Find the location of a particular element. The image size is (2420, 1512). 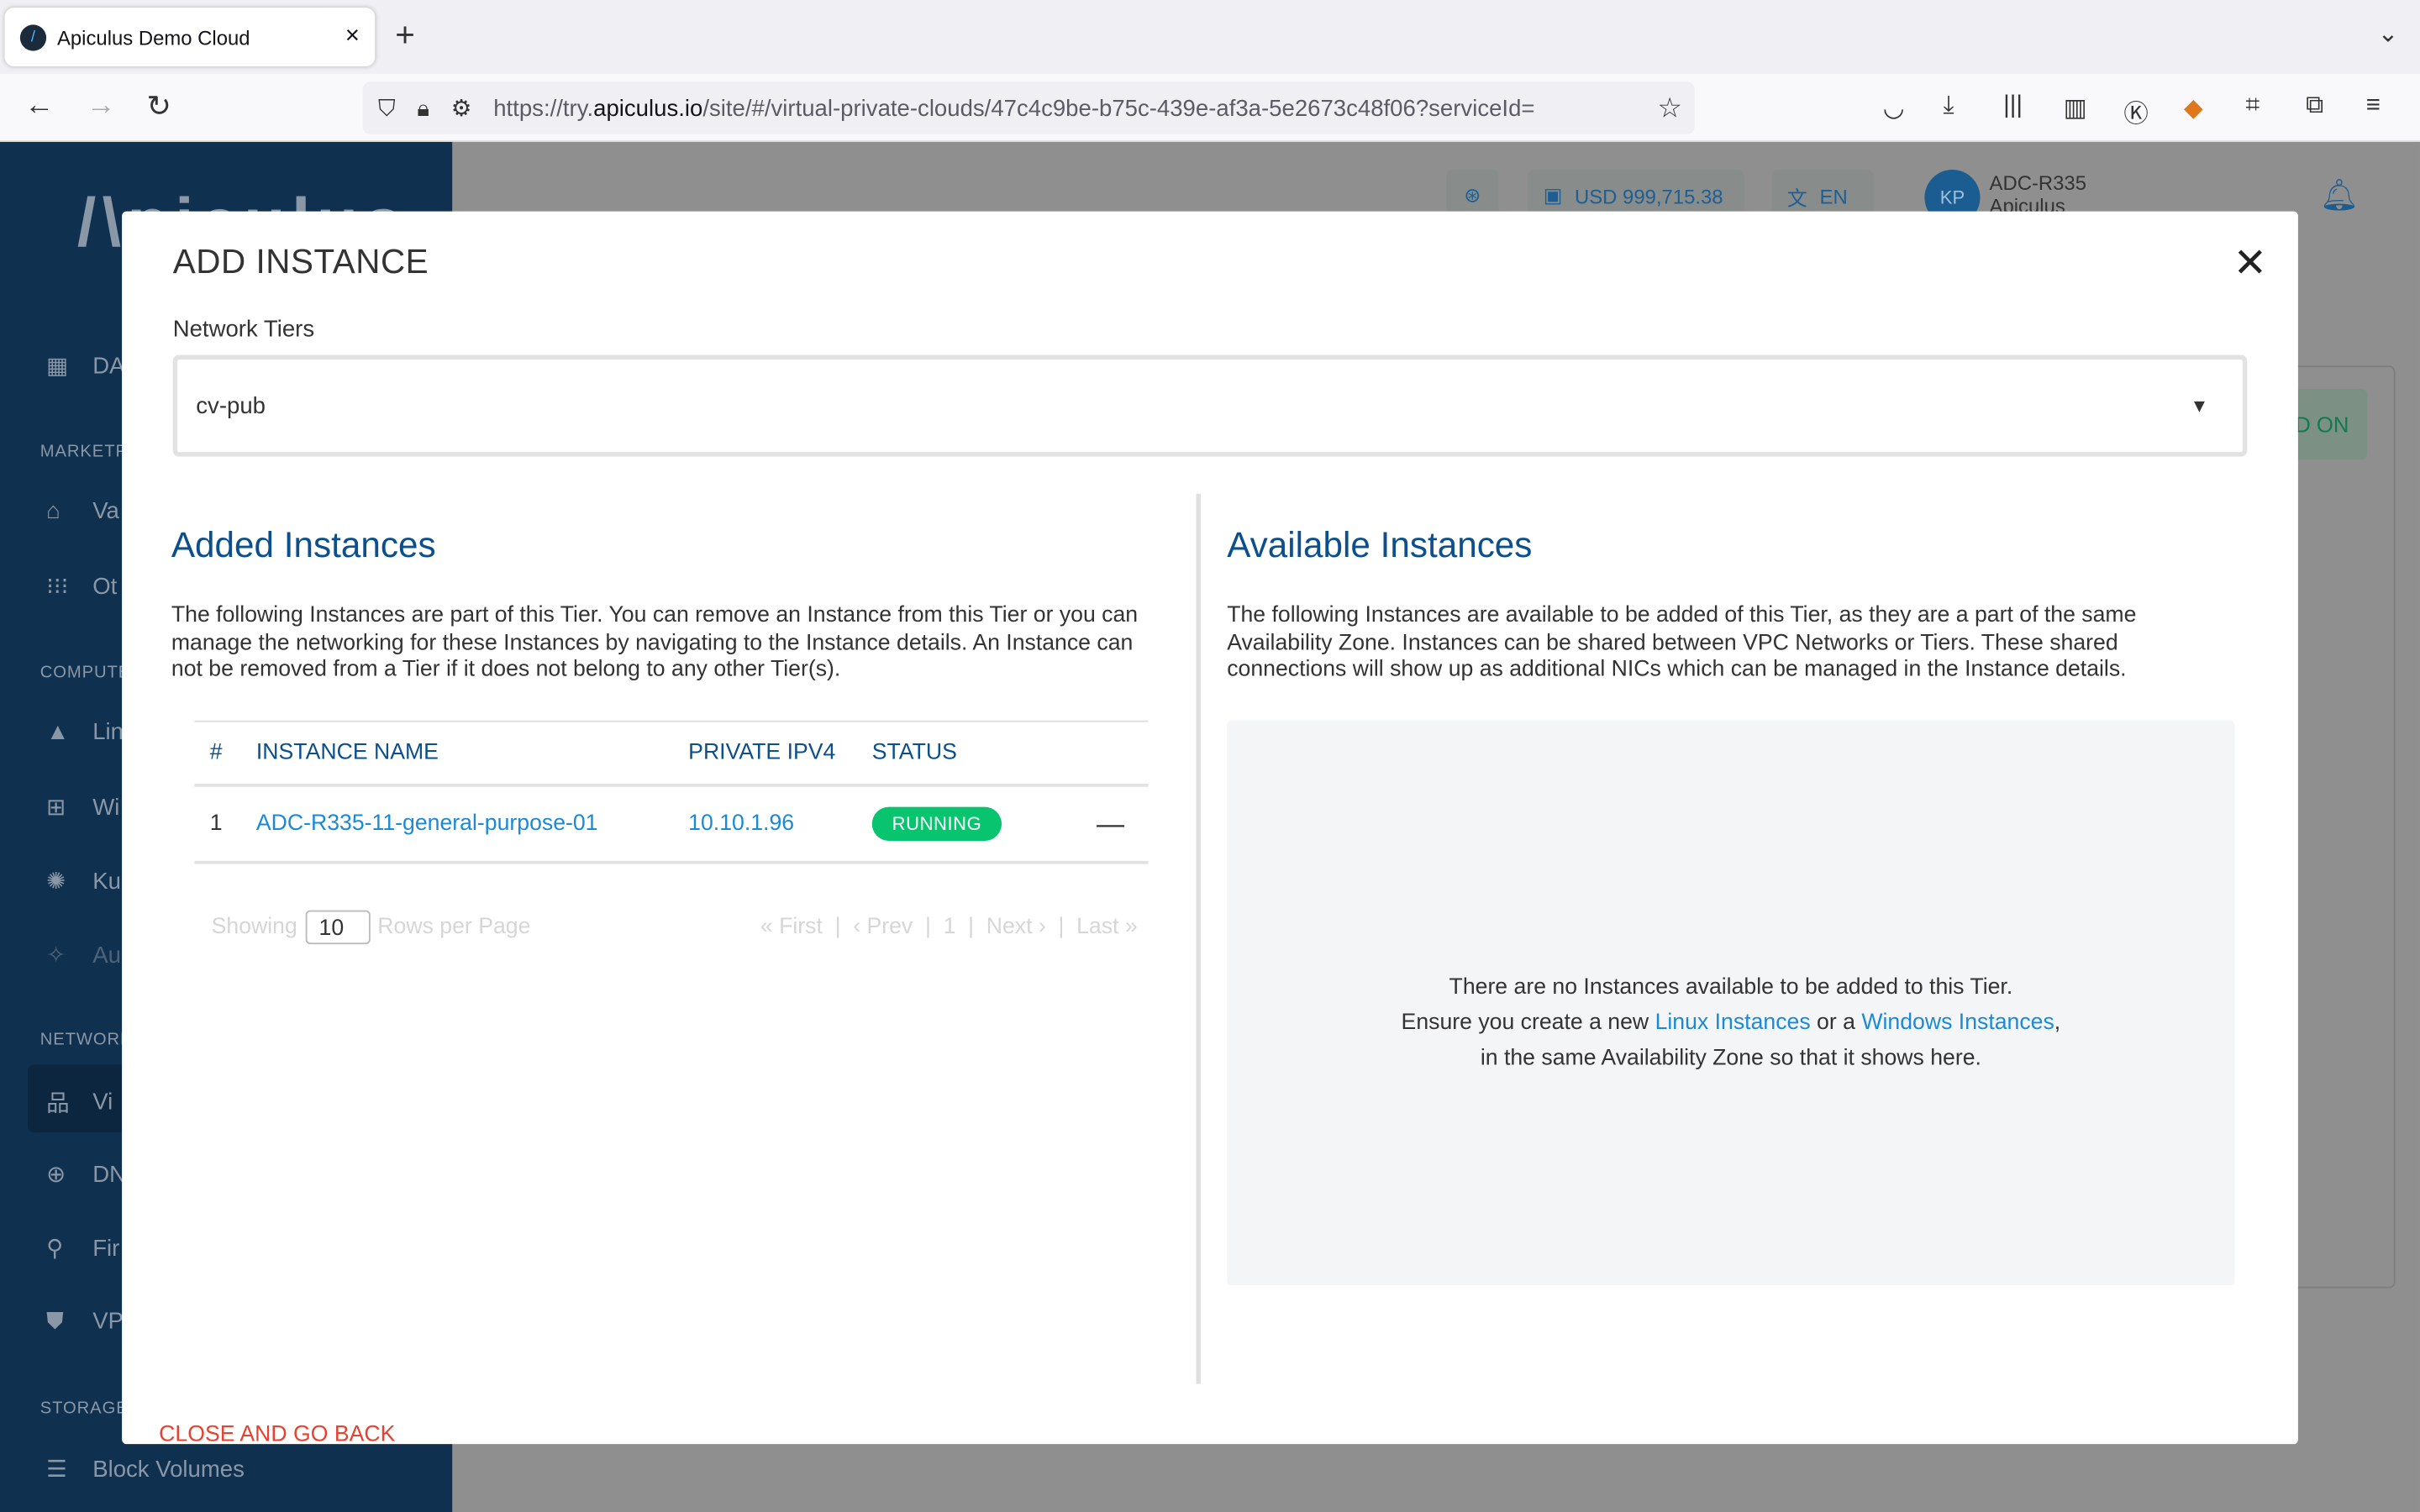

last-page-button: Last » is located at coordinates (1107, 927).